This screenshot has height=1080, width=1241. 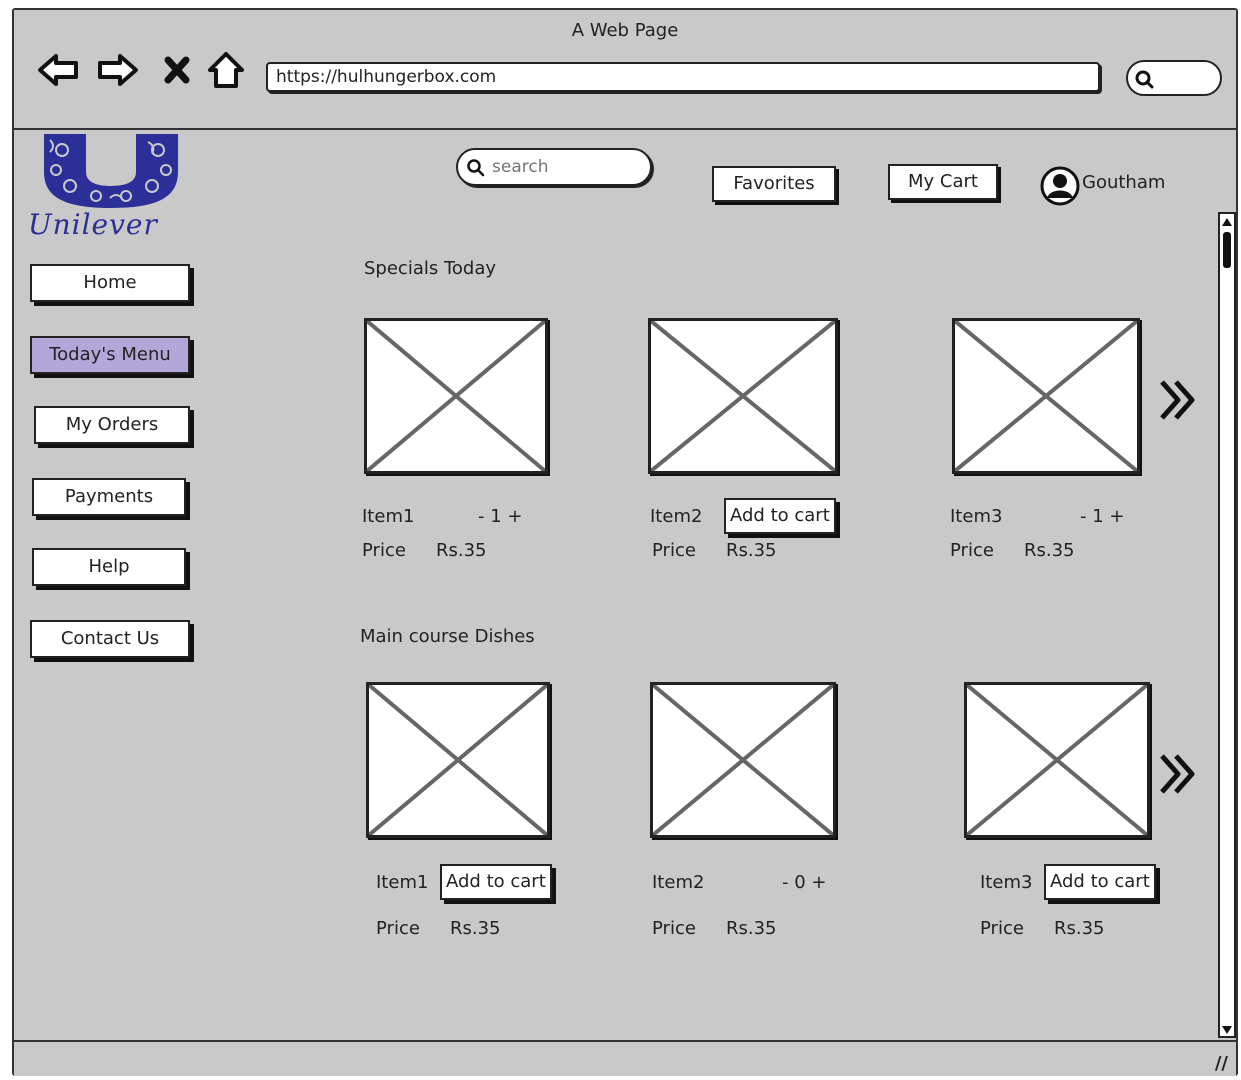 I want to click on sidebar-item-payments: Payments, so click(x=109, y=497).